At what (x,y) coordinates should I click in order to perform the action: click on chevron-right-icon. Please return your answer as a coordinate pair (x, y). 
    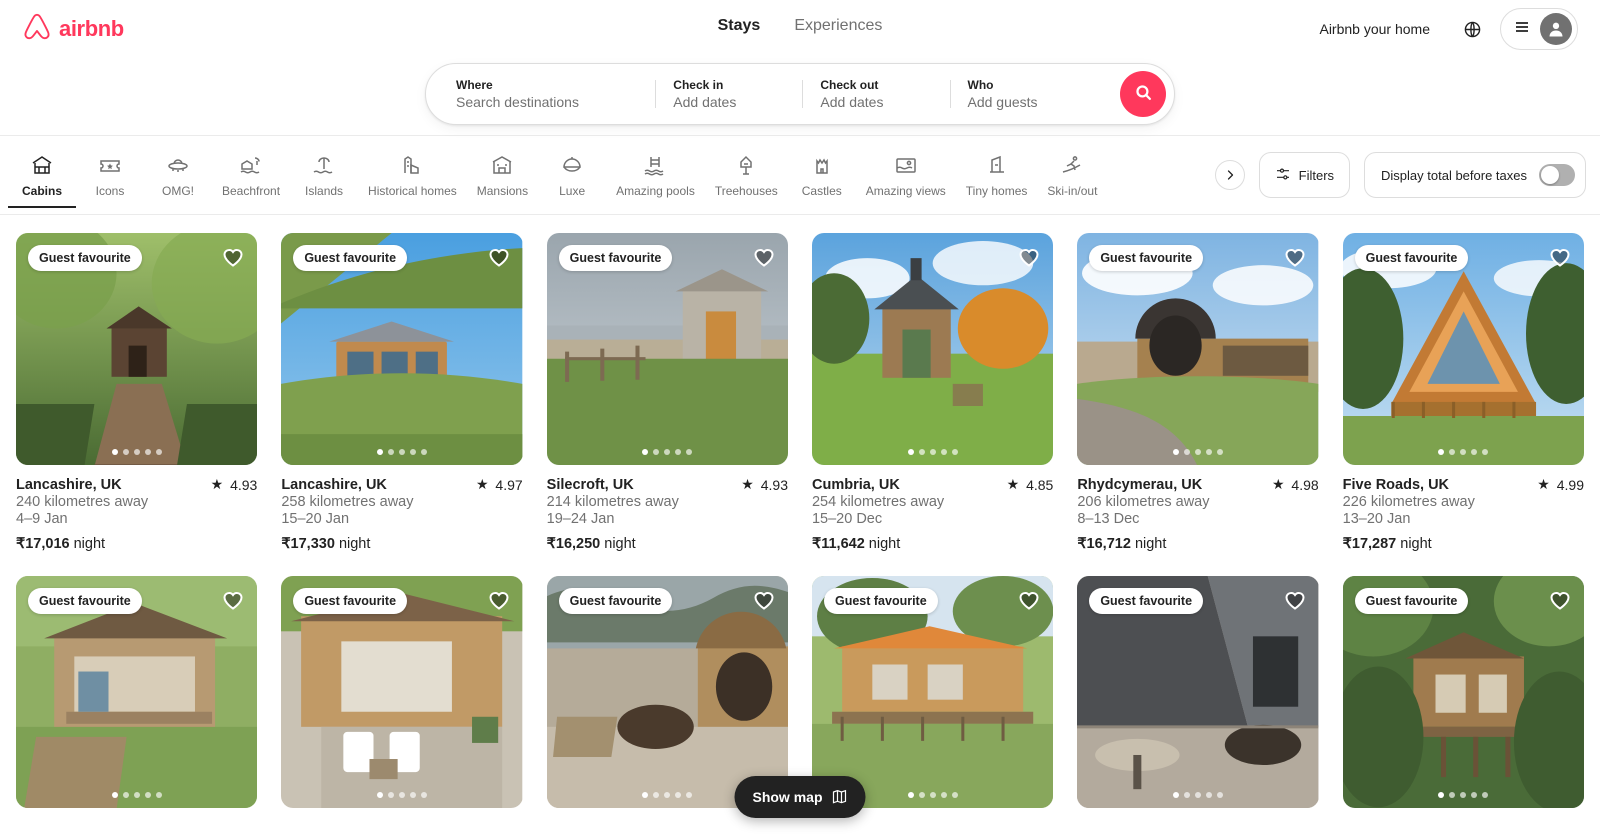
    Looking at the image, I should click on (1229, 175).